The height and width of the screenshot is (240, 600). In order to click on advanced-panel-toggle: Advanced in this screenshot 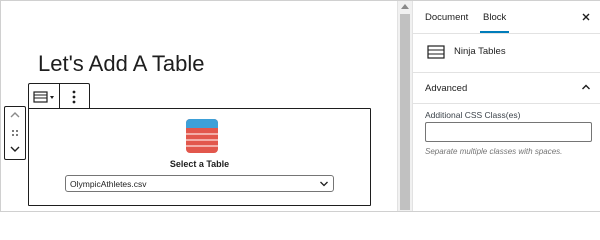, I will do `click(506, 88)`.